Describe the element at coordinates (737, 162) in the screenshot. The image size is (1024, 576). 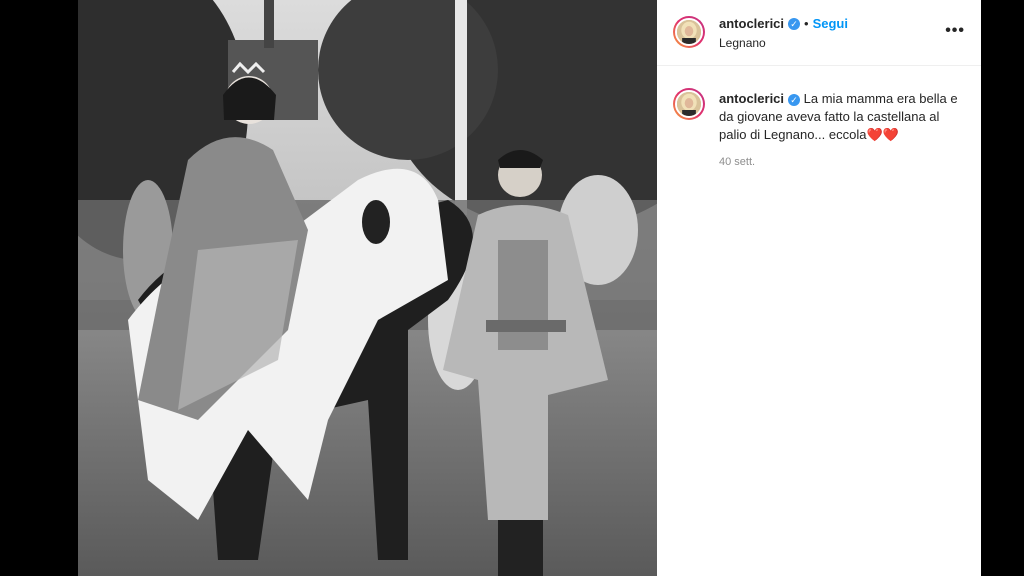
I see `post-timestamp: 40 sett.` at that location.